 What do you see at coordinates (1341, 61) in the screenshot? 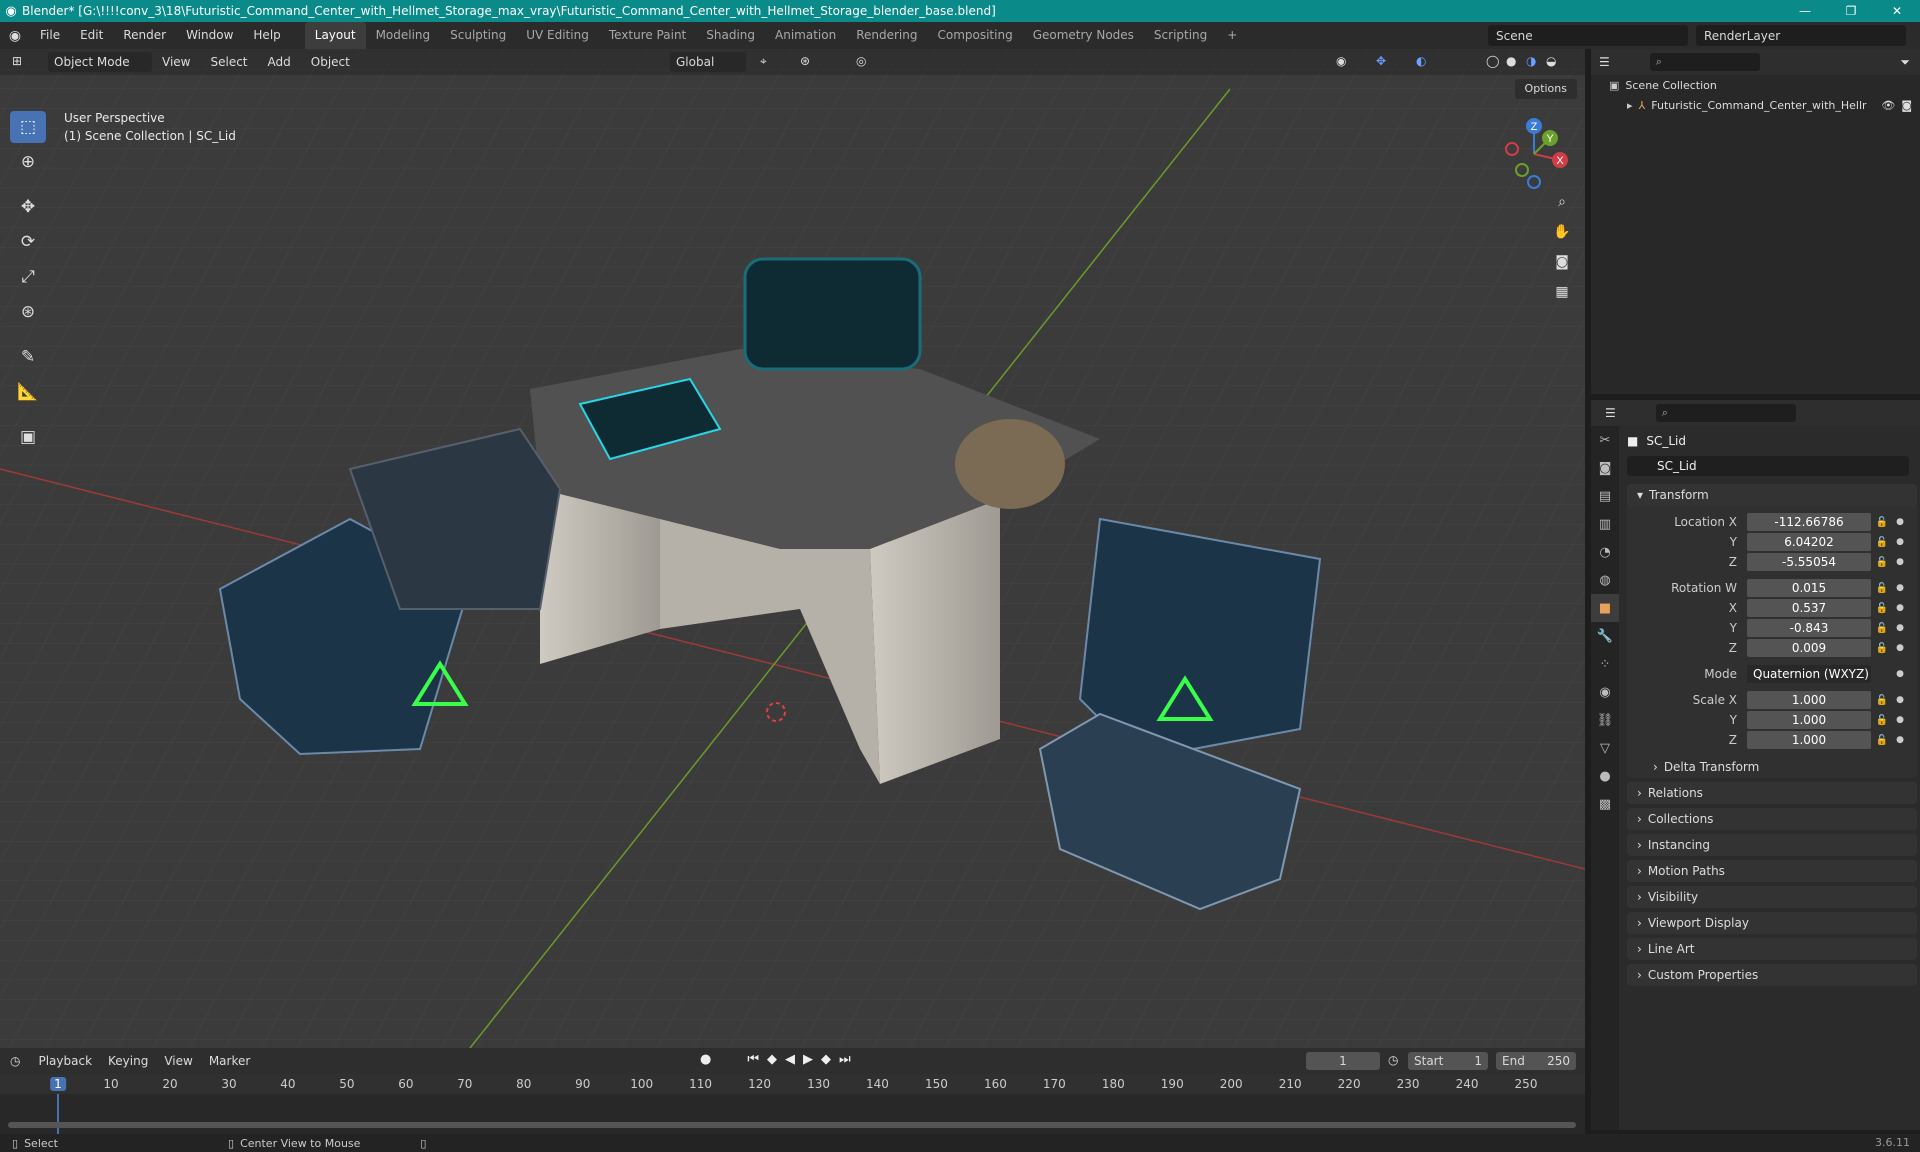
I see `visibility-icon: ◉` at bounding box center [1341, 61].